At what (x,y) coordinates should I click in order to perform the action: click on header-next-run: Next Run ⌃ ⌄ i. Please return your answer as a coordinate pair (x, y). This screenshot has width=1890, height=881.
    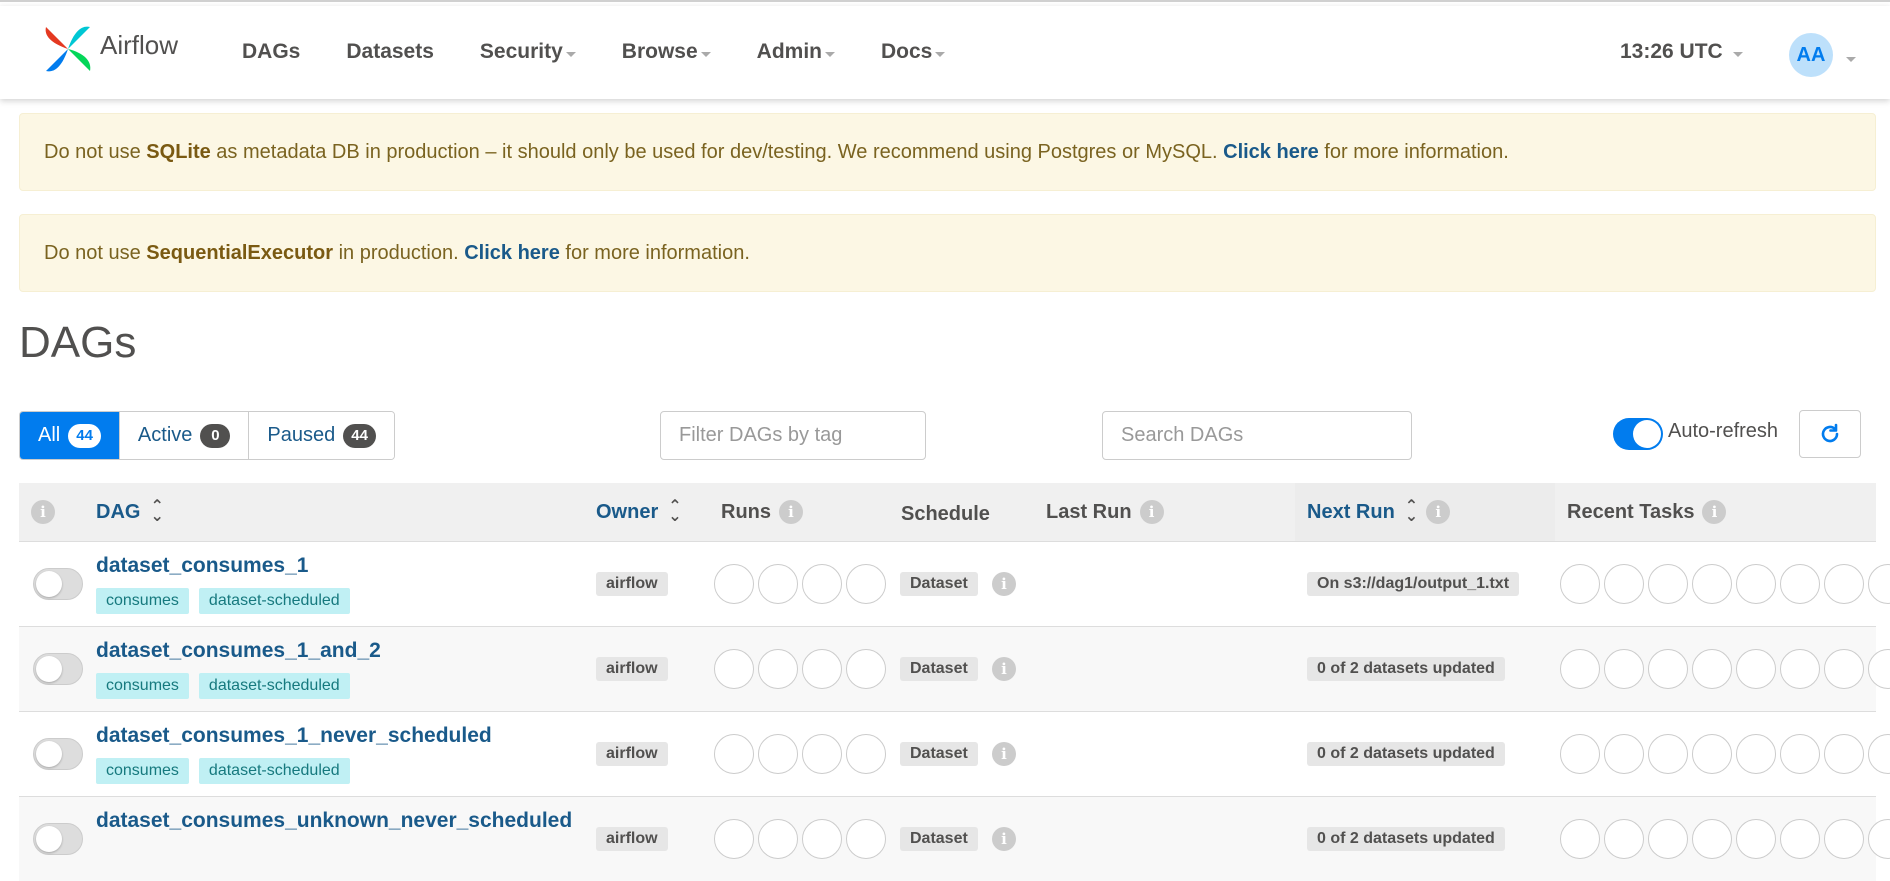
    Looking at the image, I should click on (1425, 512).